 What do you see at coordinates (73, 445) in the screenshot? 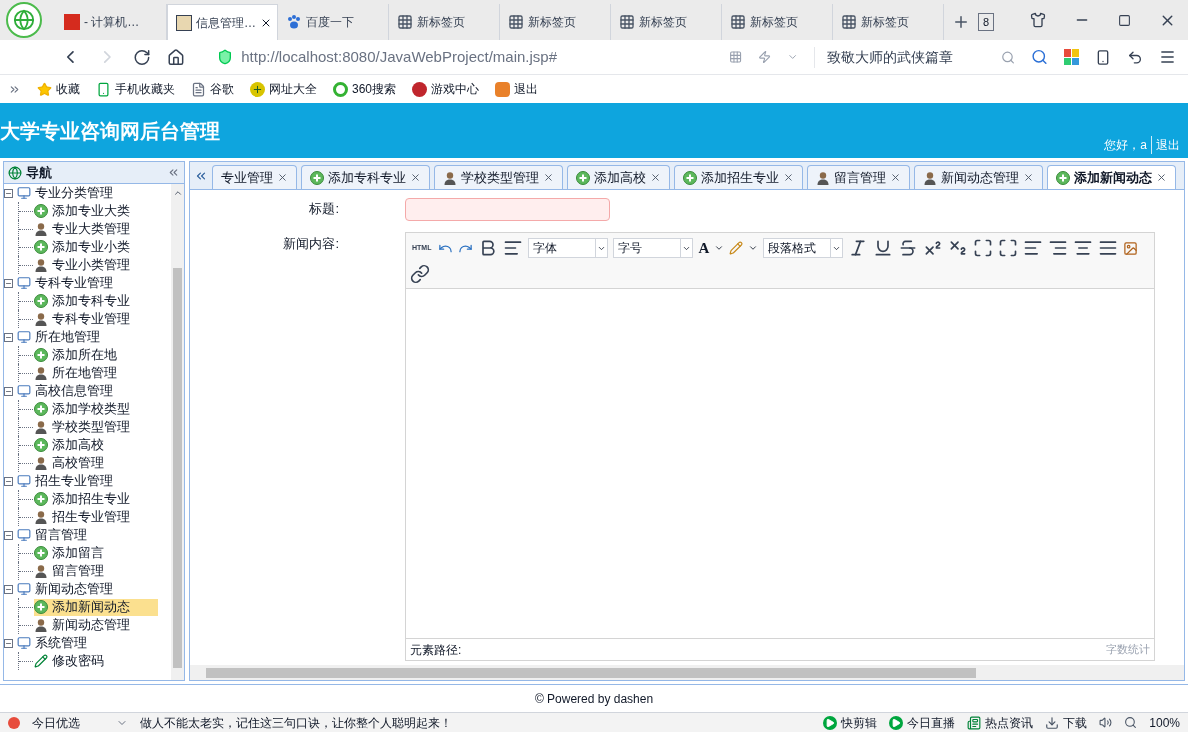
I see `tree-item: 添加高校` at bounding box center [73, 445].